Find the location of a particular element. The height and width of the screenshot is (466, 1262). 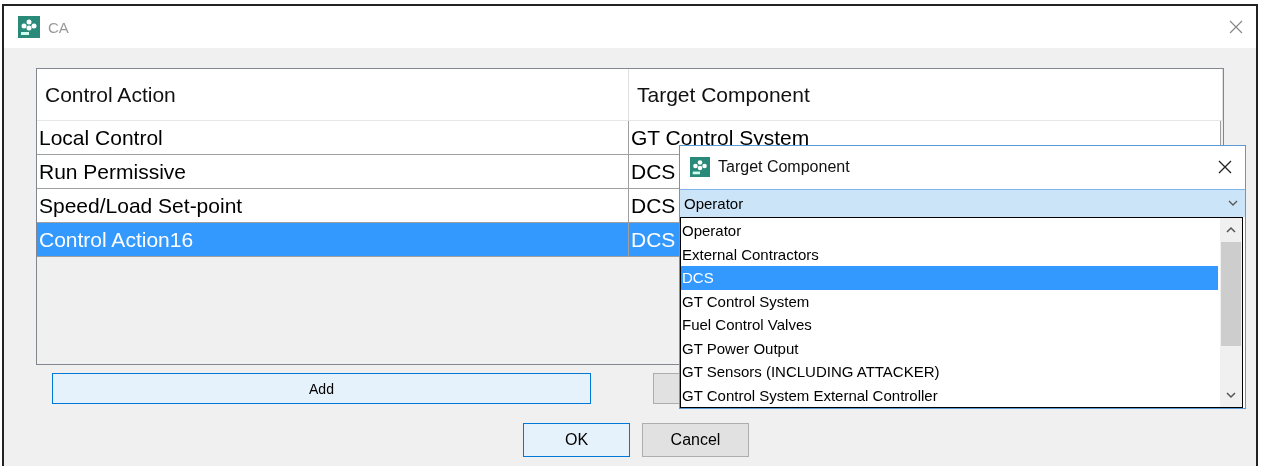

list-item: GT Control System is located at coordinates (949, 301).